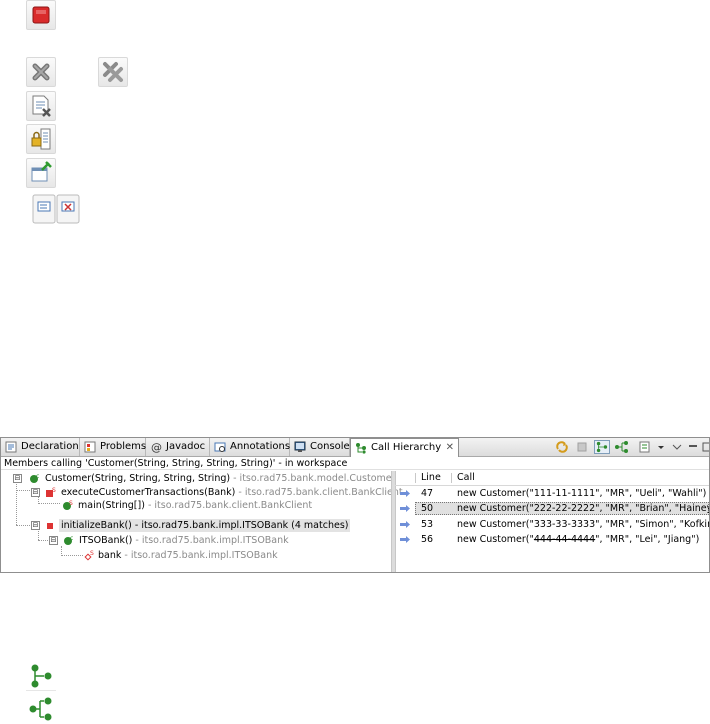 Image resolution: width=710 pixels, height=724 pixels. What do you see at coordinates (41, 72) in the screenshot?
I see `remove-selected-icon` at bounding box center [41, 72].